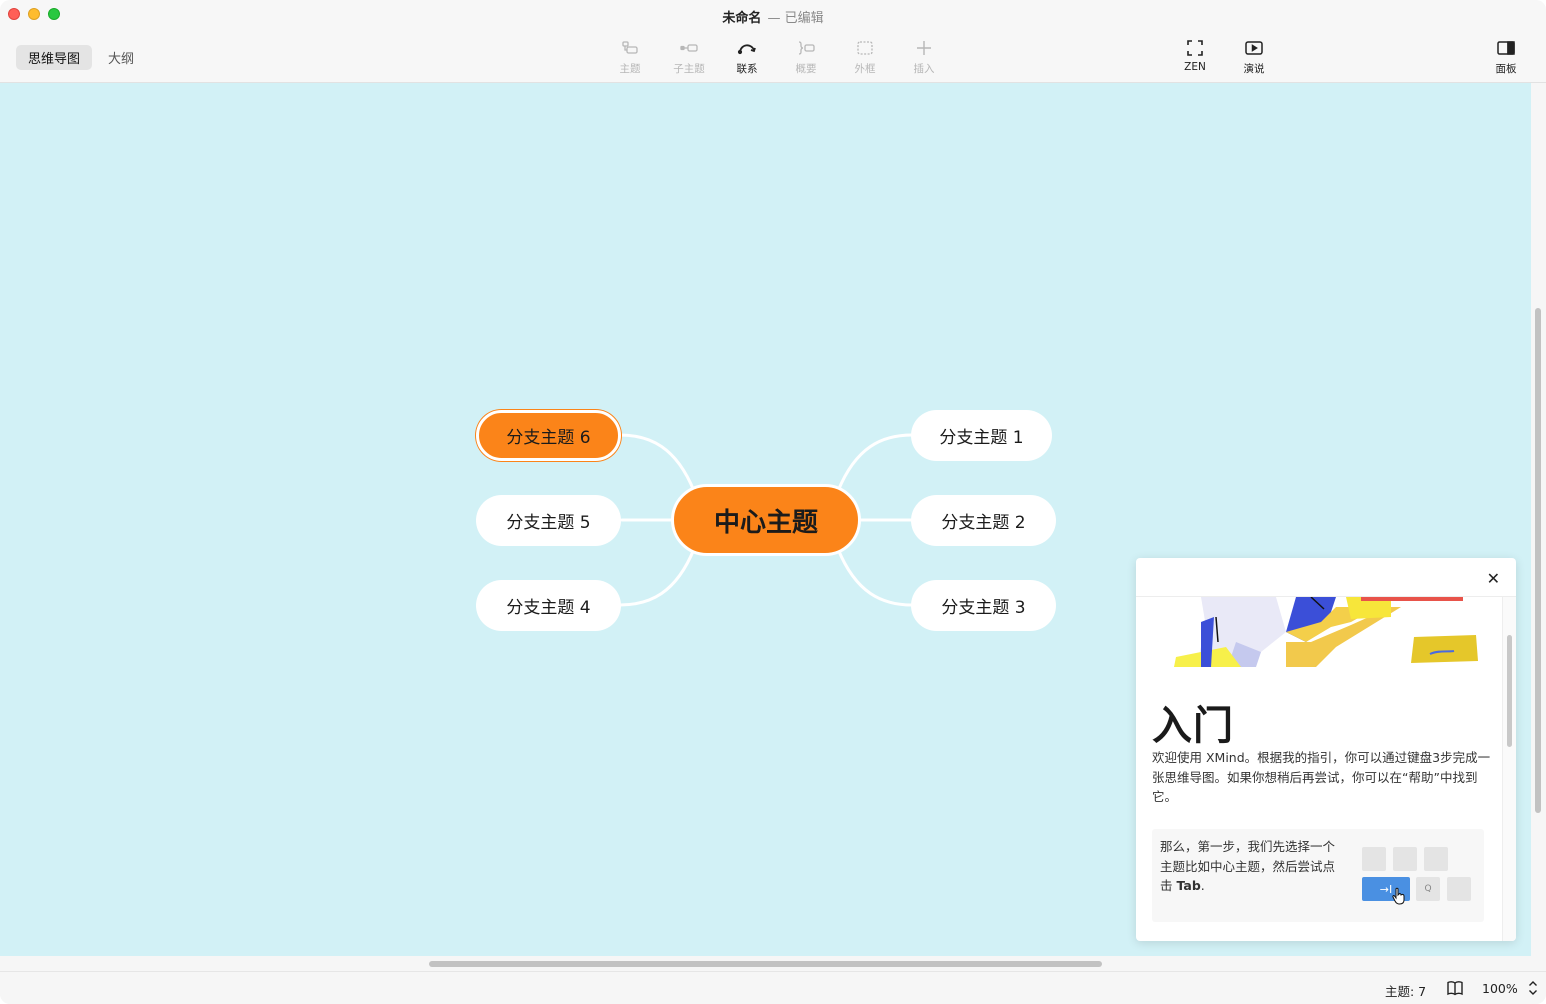 This screenshot has height=1004, width=1546. Describe the element at coordinates (924, 48) in the screenshot. I see `plus-icon` at that location.